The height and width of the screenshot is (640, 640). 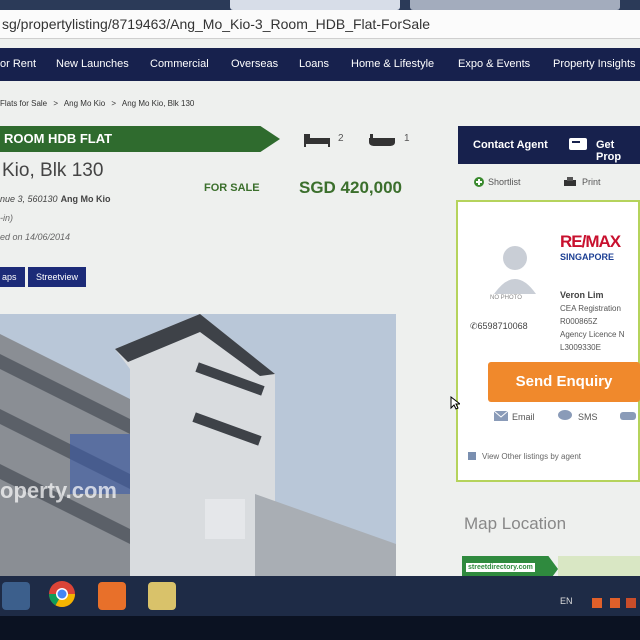 I want to click on listing-address: nue 3, 560130 Ang Mo Kio, so click(x=55, y=199).